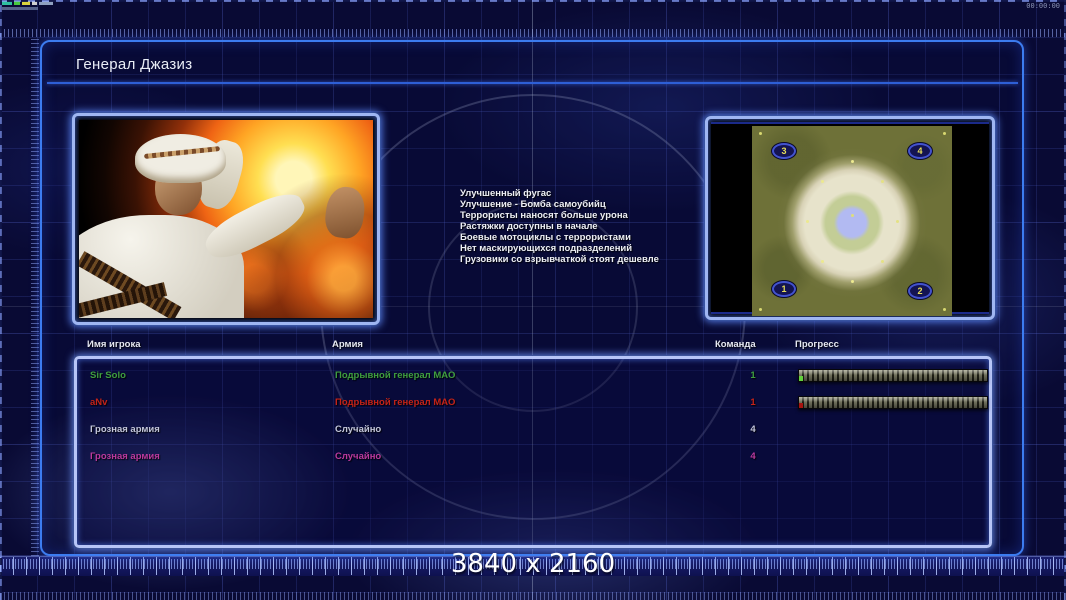 This screenshot has height=600, width=1066. I want to click on resolution-label: 3840 x 2160, so click(533, 564).